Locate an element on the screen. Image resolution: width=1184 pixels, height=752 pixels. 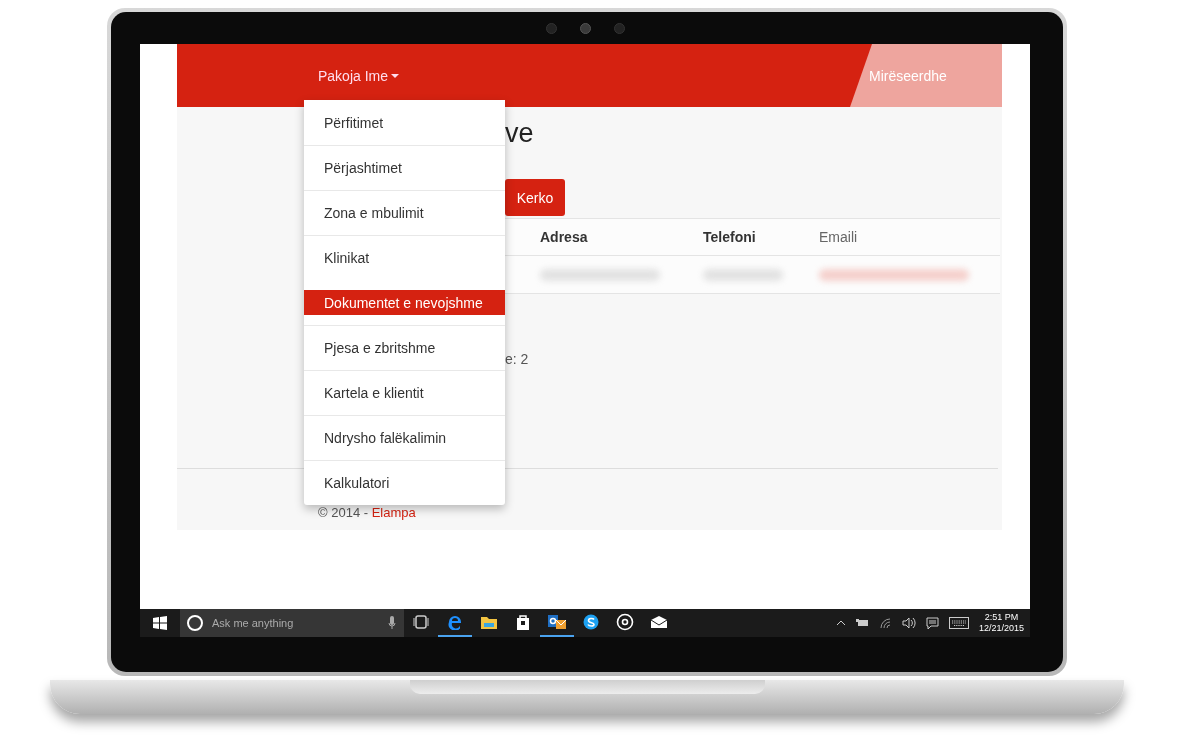
menu-item: Ndrysho falëkalimin is located at coordinates (404, 437).